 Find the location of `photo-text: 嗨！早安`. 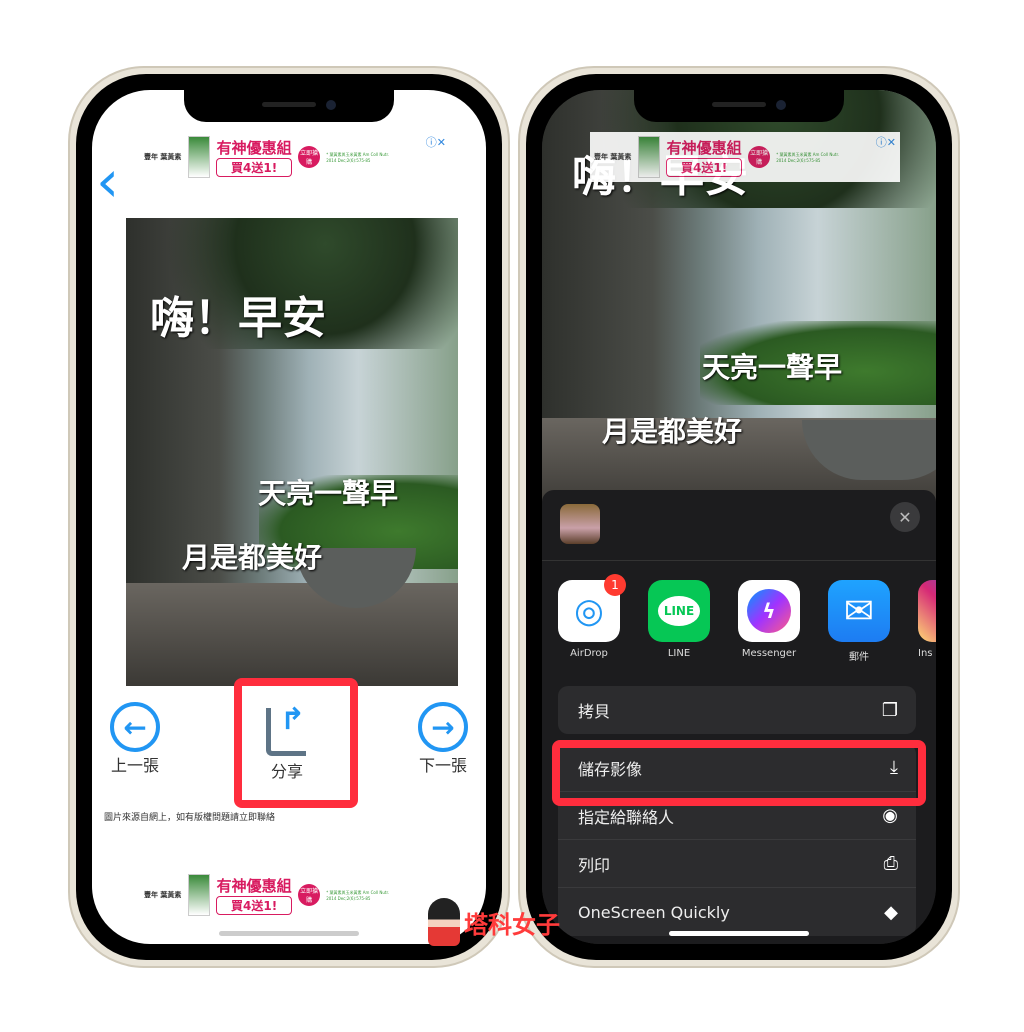

photo-text: 嗨！早安 is located at coordinates (238, 318).